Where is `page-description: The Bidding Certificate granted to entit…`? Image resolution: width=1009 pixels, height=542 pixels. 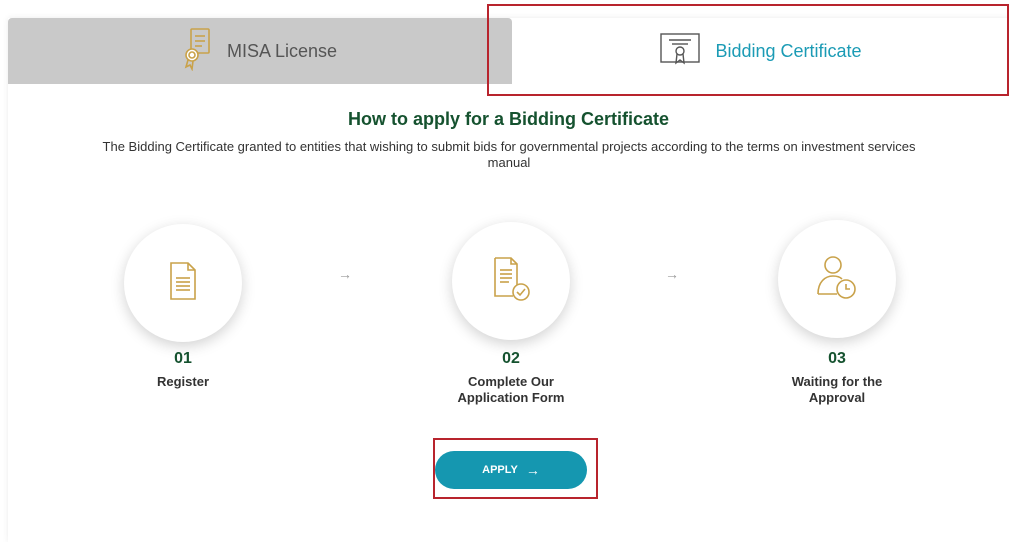
page-description: The Bidding Certificate granted to entit… is located at coordinates (509, 154).